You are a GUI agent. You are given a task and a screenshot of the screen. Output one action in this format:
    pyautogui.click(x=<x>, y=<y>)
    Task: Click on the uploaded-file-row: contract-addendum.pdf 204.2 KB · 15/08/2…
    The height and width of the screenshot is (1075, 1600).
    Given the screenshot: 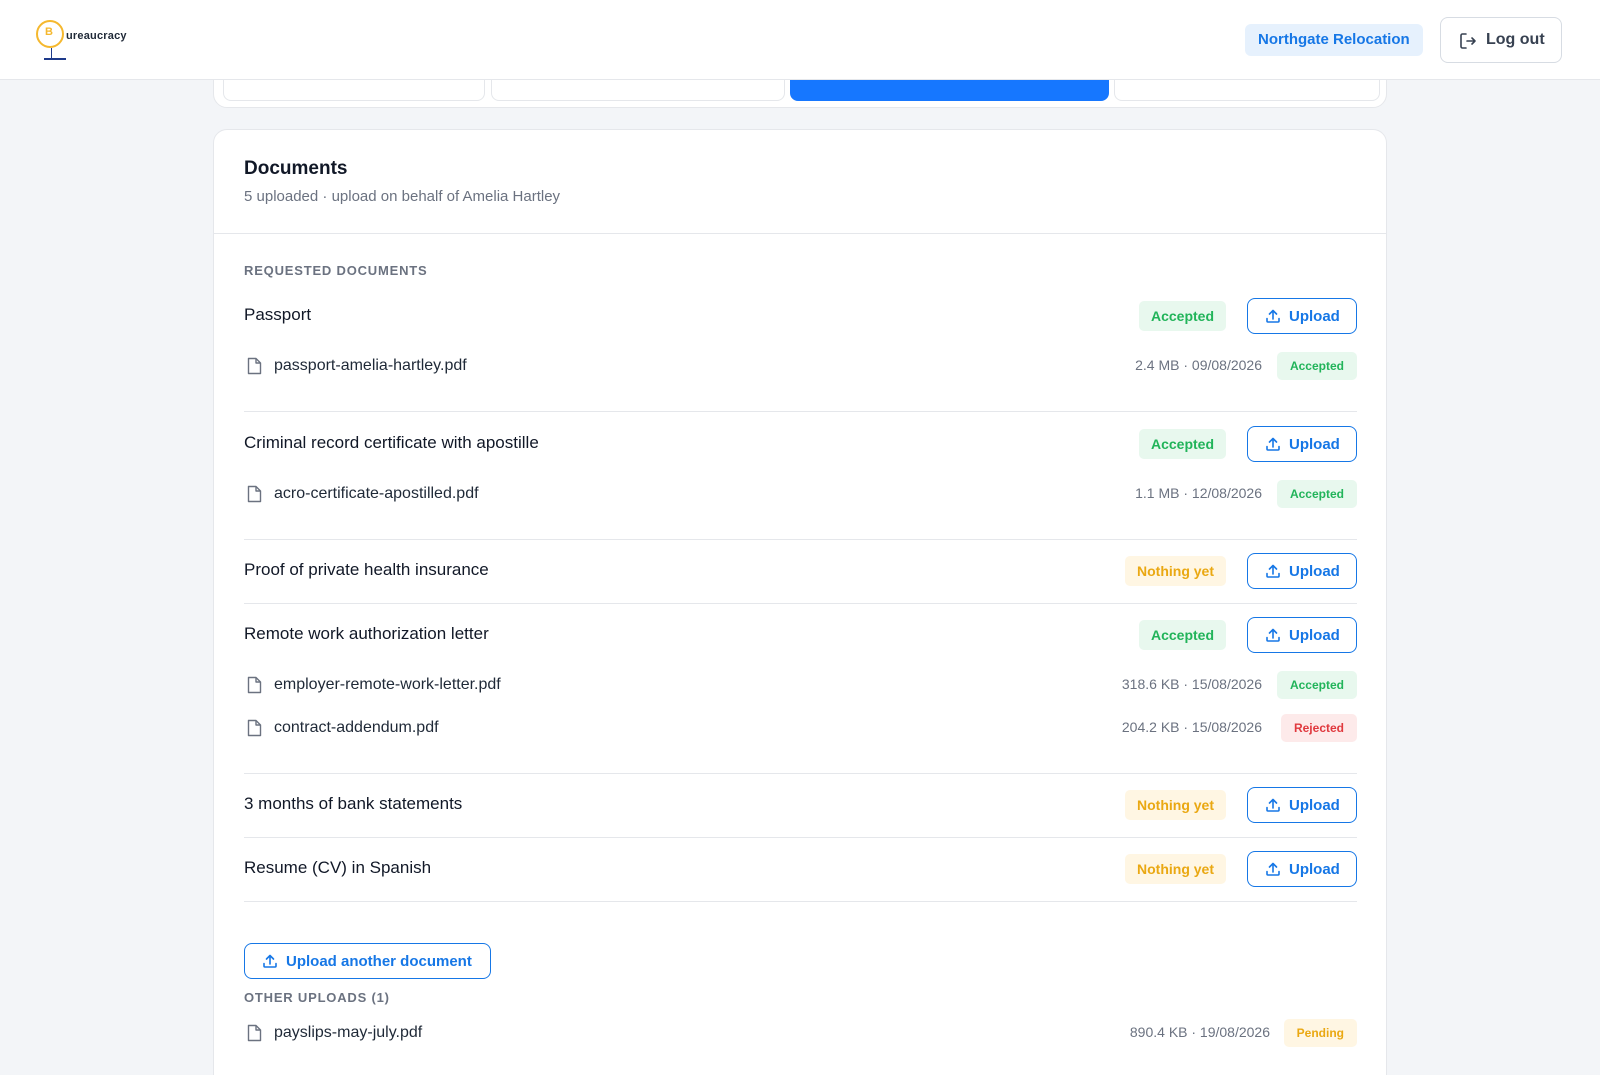 What is the action you would take?
    pyautogui.click(x=800, y=728)
    